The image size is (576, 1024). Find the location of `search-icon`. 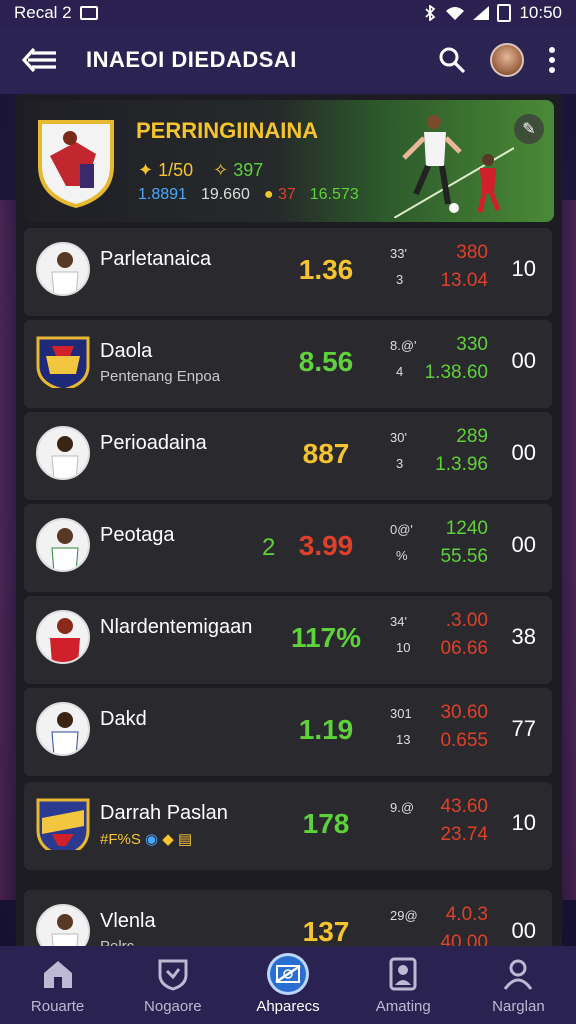

search-icon is located at coordinates (452, 60).